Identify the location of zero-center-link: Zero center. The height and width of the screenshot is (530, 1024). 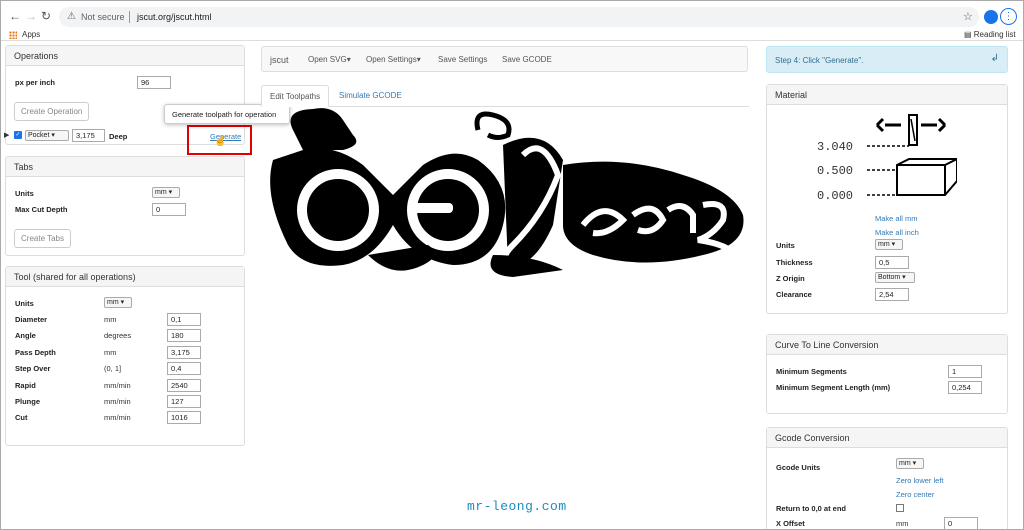
(915, 494).